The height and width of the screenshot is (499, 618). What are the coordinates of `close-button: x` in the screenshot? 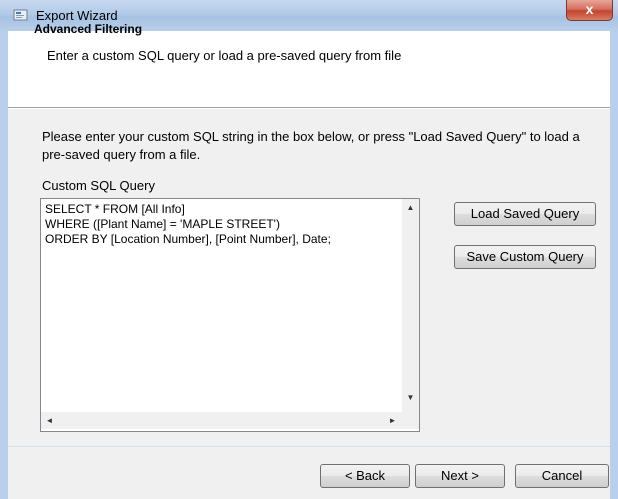 It's located at (589, 10).